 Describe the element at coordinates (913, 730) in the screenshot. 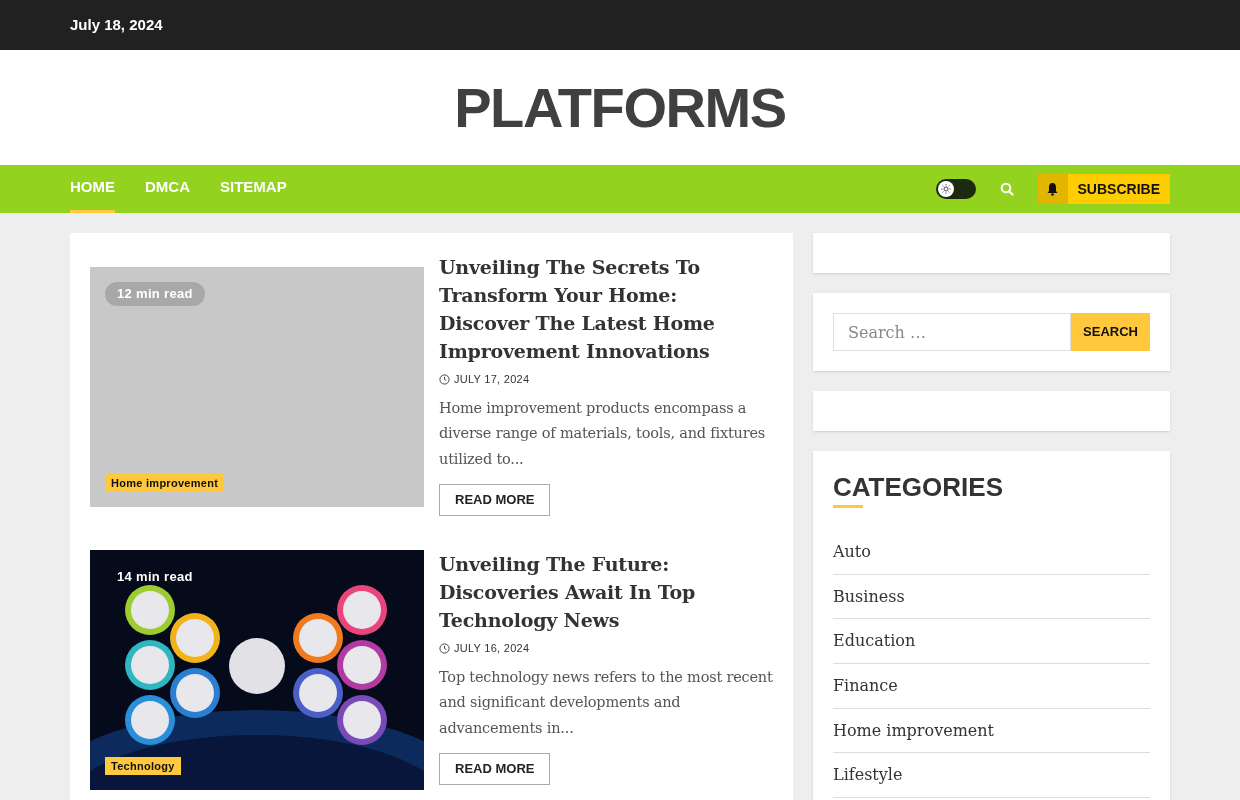

I see `category-link: Home improvement` at that location.